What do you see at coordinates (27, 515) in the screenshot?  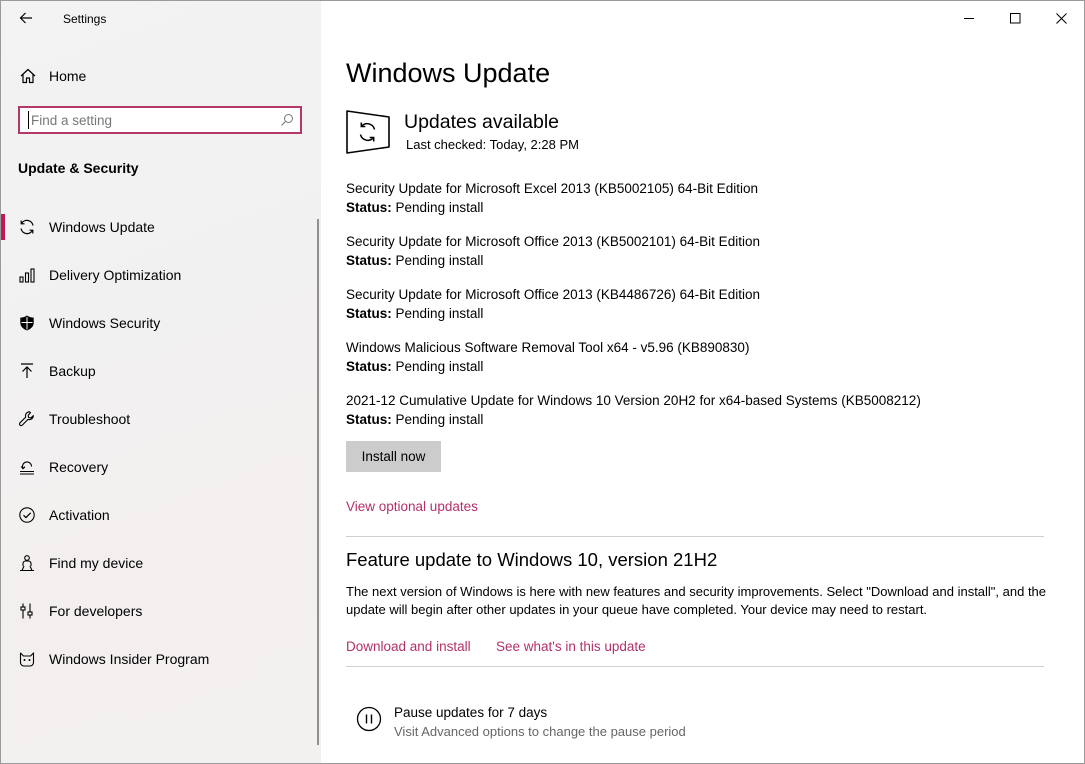 I see `checkmark-circle-icon` at bounding box center [27, 515].